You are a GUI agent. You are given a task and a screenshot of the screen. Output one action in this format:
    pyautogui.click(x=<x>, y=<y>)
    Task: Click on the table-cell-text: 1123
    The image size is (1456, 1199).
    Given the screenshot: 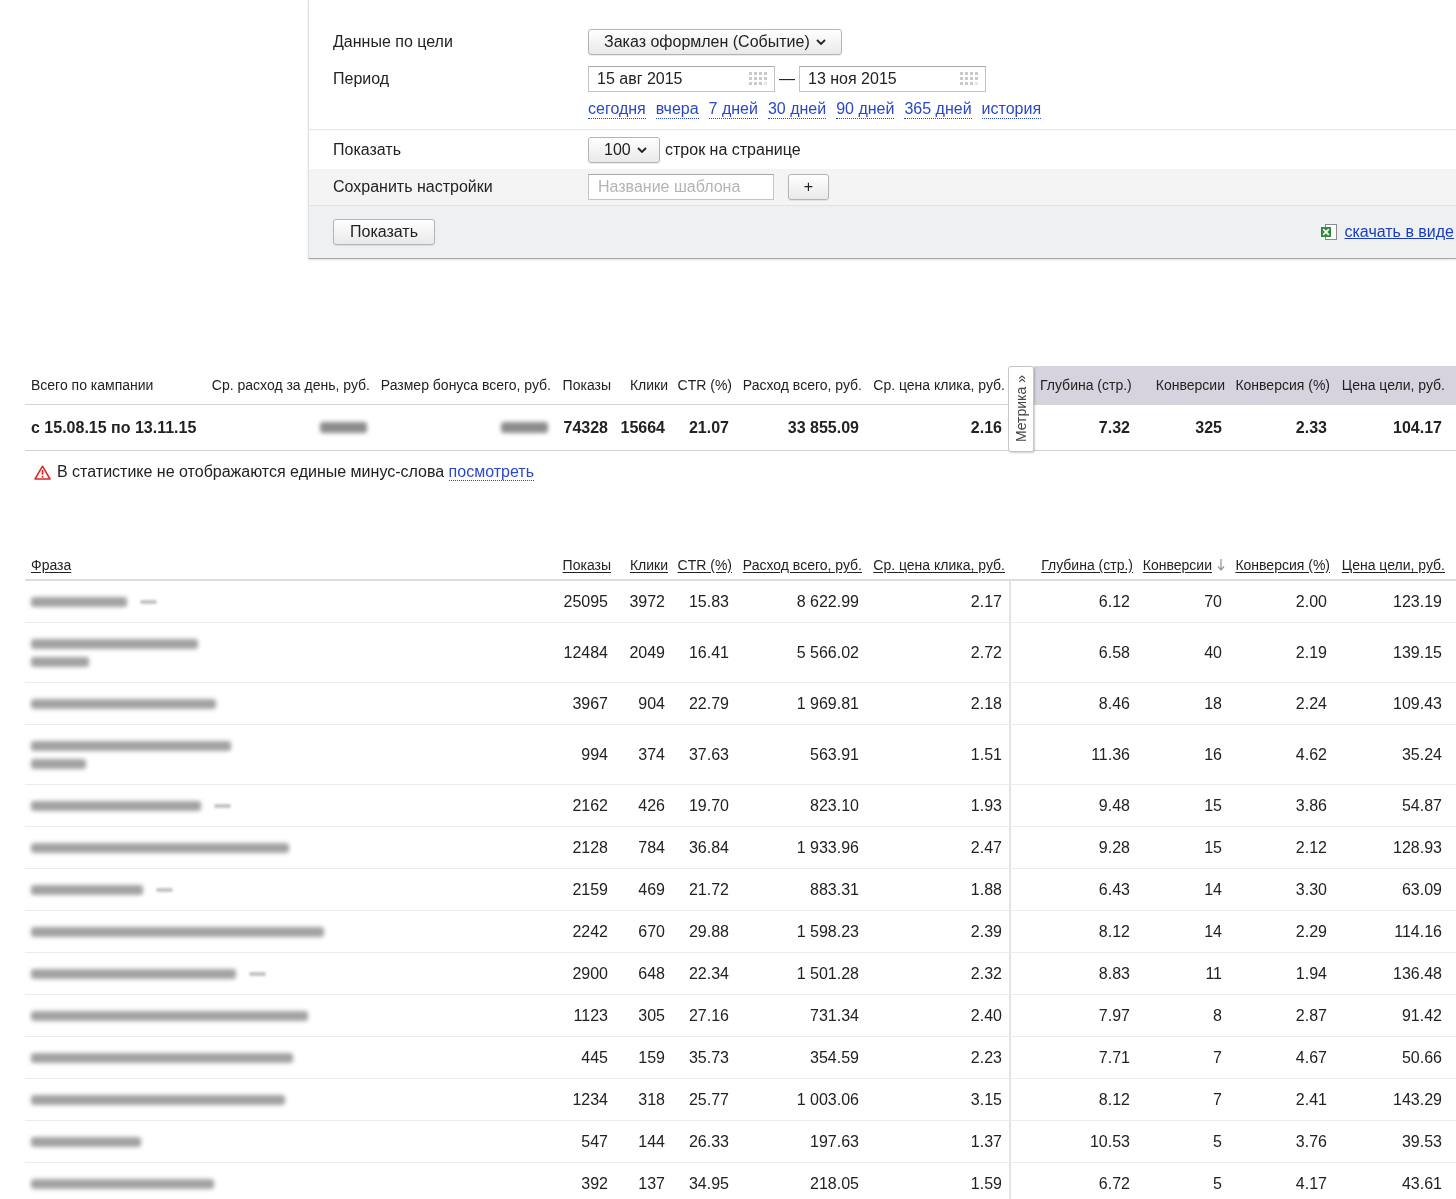 What is the action you would take?
    pyautogui.click(x=590, y=1016)
    